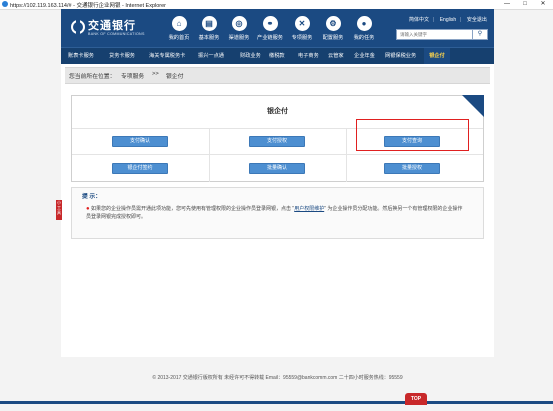 The image size is (553, 411). I want to click on top-links: 简体中文 | English | 安全退出, so click(448, 20).